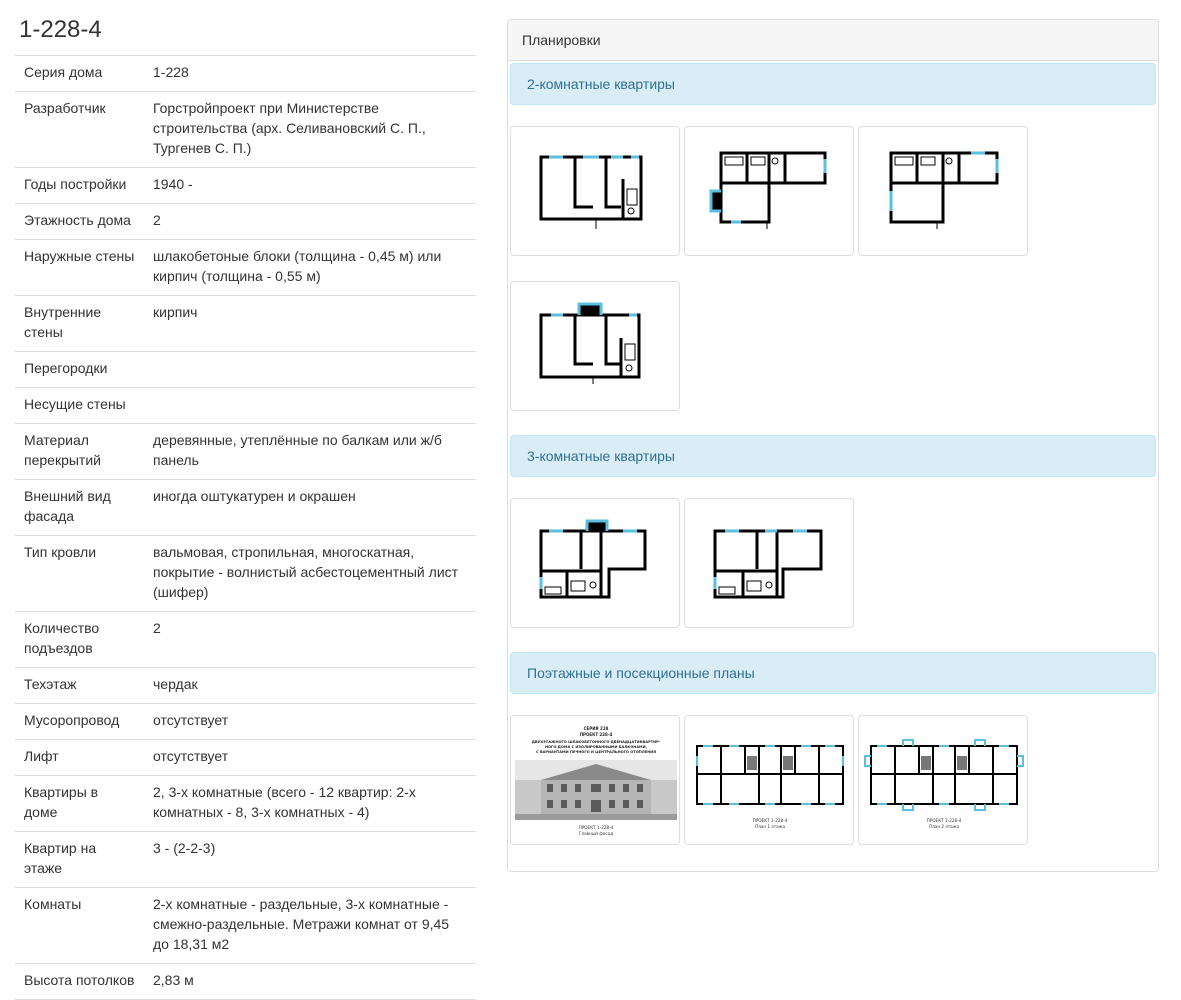 The height and width of the screenshot is (1000, 1181). Describe the element at coordinates (79, 925) in the screenshot. I see `spec-label: Комнаты` at that location.